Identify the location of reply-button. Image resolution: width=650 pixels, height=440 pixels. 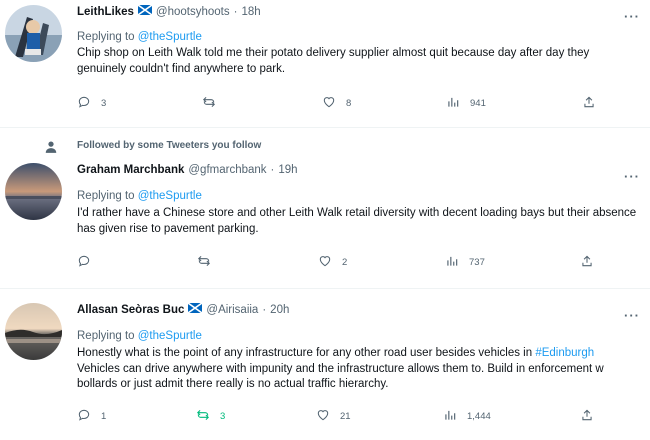
(89, 262).